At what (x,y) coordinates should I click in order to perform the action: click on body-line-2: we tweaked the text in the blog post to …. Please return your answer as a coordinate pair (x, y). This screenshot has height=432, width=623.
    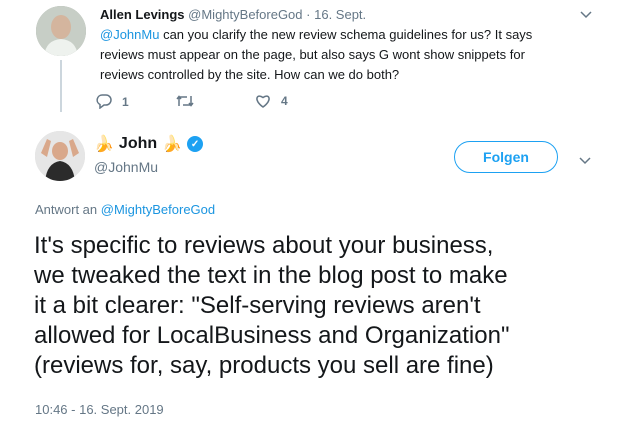
    Looking at the image, I should click on (271, 275).